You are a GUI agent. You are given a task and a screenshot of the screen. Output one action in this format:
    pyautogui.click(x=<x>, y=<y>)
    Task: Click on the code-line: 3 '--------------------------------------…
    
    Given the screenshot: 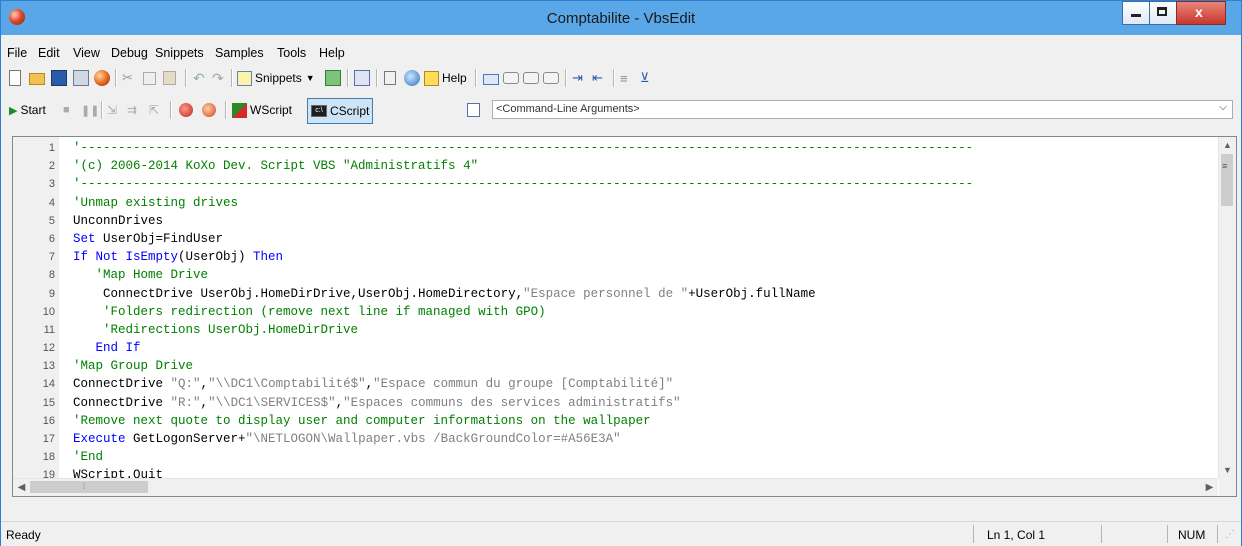 What is the action you would take?
    pyautogui.click(x=615, y=184)
    